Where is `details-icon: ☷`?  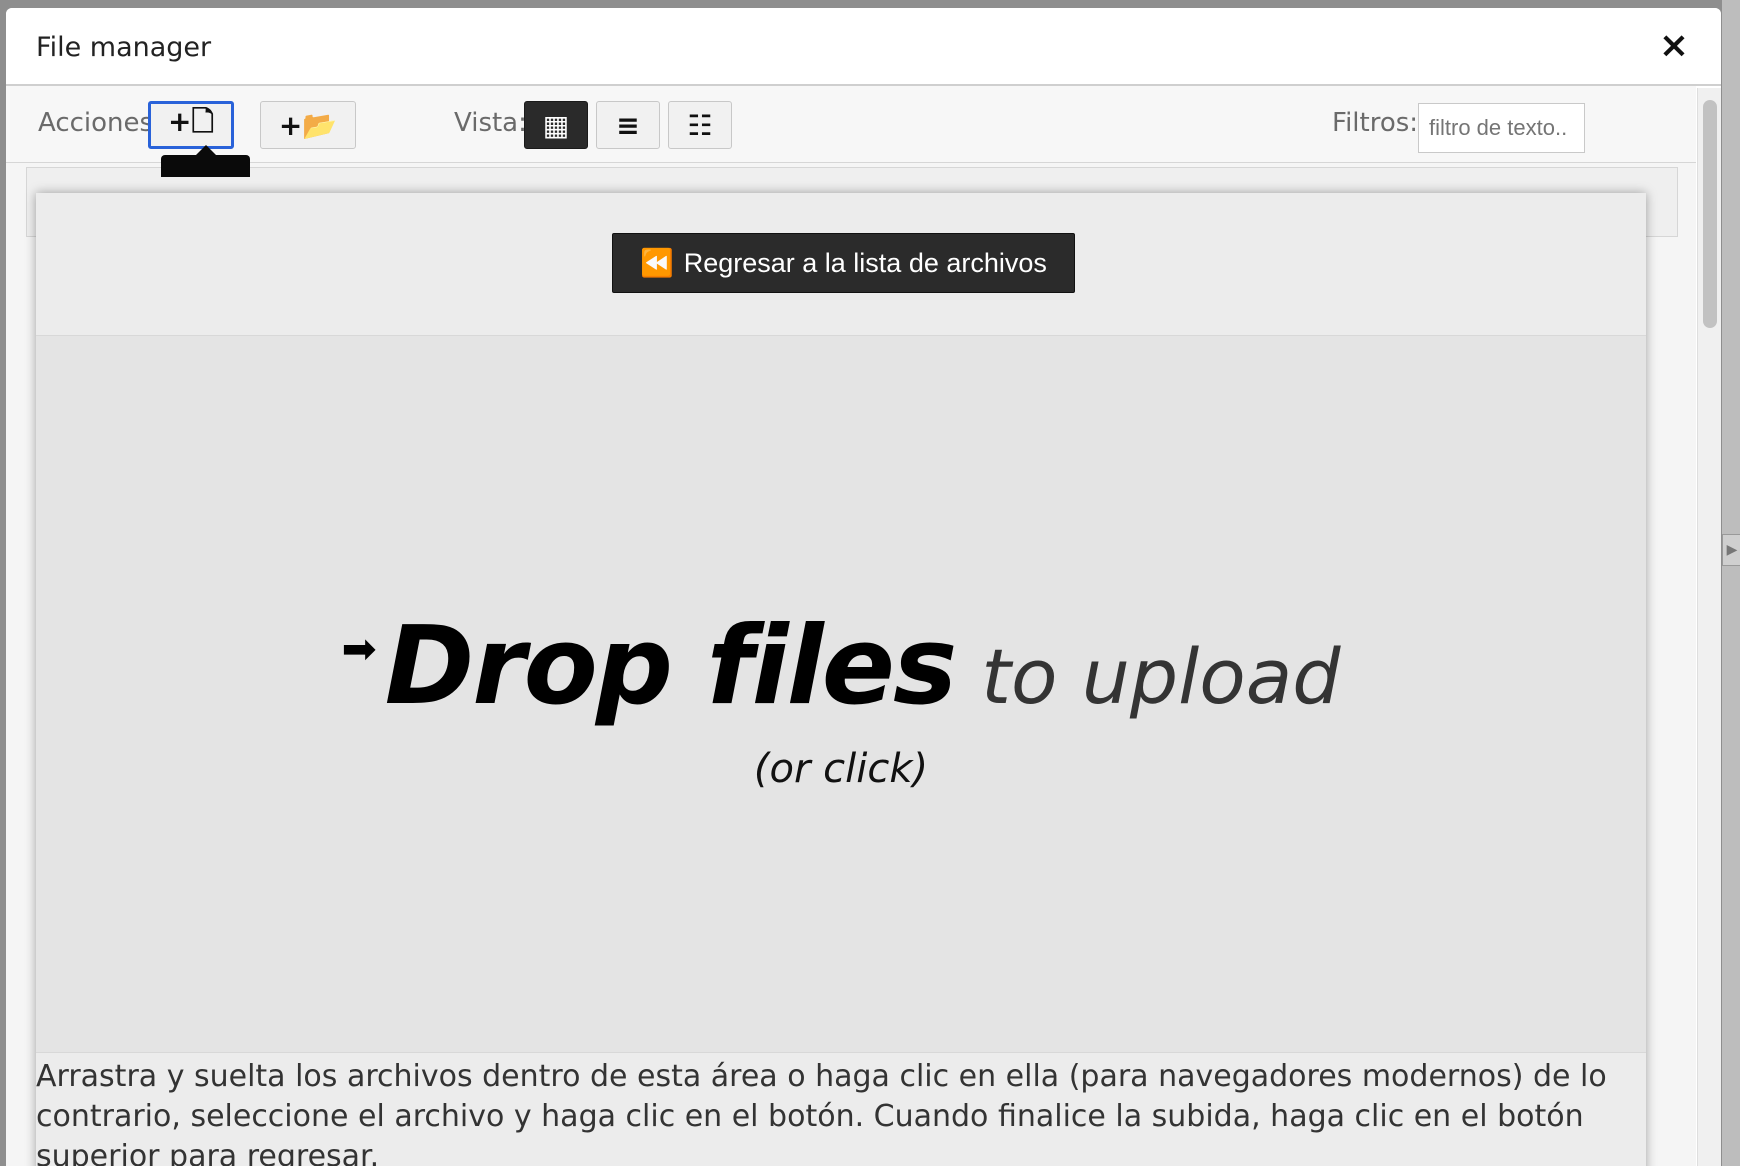 details-icon: ☷ is located at coordinates (700, 125).